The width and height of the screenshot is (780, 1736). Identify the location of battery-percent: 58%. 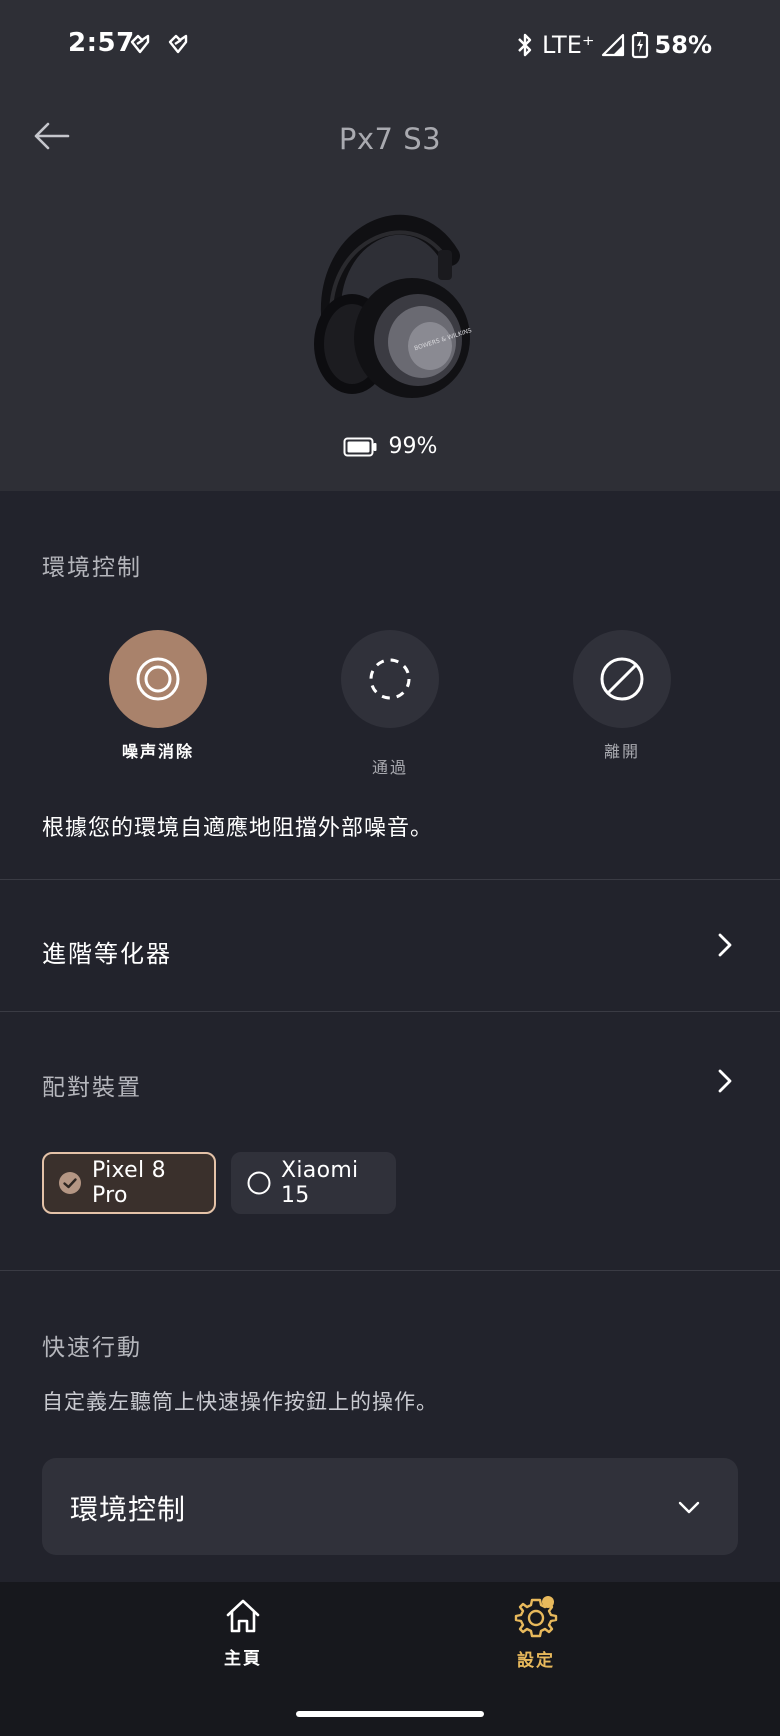
(683, 45).